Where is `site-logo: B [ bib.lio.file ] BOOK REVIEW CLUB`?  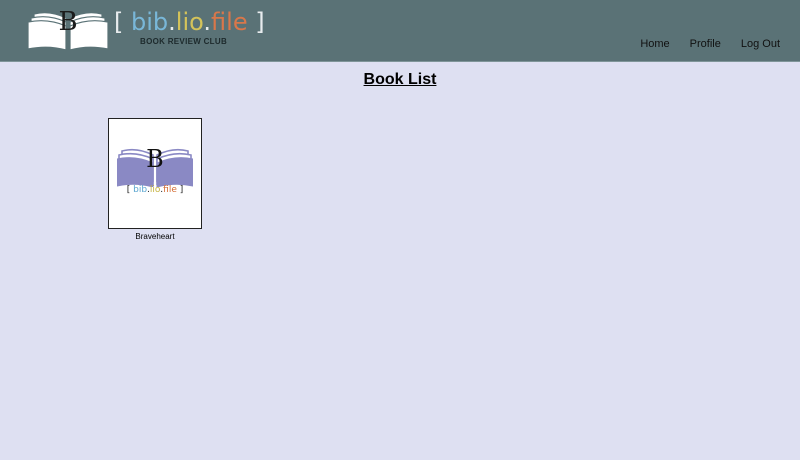 site-logo: B [ bib.lio.file ] BOOK REVIEW CLUB is located at coordinates (146, 28).